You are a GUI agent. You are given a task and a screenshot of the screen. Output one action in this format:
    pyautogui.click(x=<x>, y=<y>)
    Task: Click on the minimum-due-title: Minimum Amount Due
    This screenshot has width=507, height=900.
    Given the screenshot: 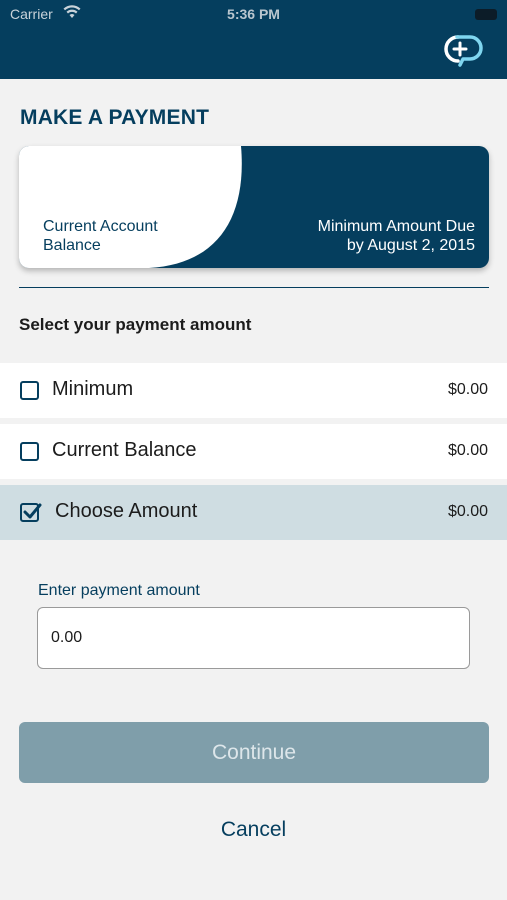 What is the action you would take?
    pyautogui.click(x=396, y=226)
    